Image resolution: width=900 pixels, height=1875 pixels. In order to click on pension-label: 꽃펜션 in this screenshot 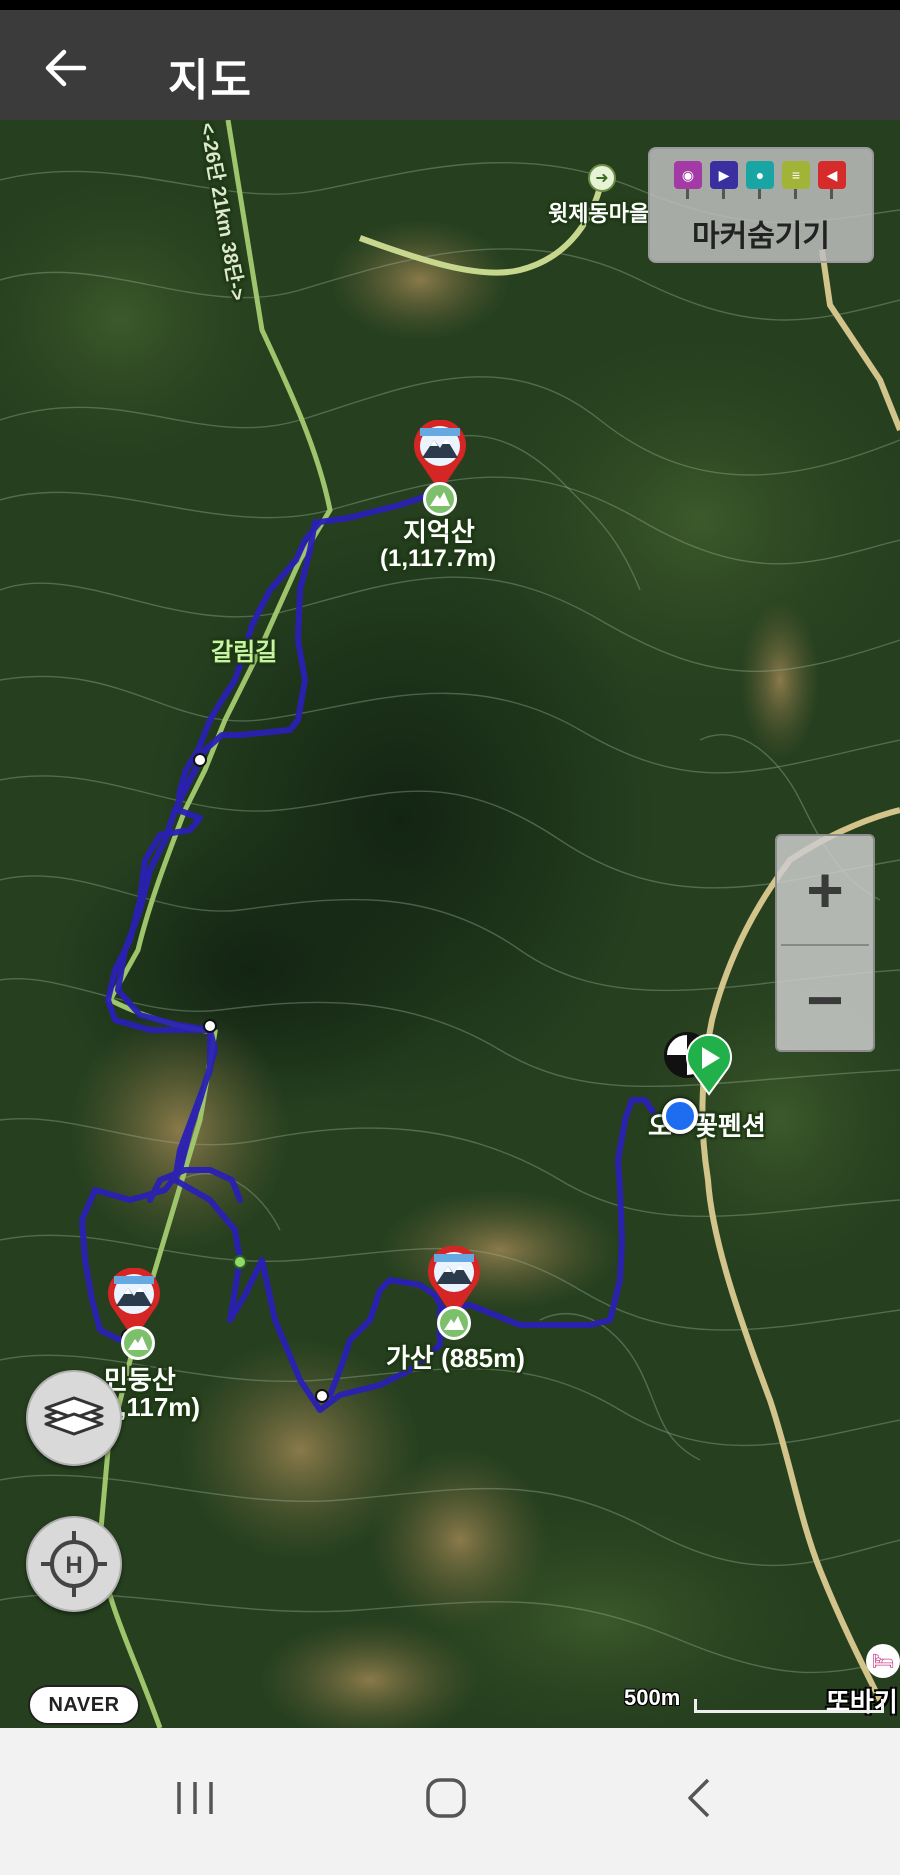, I will do `click(730, 1126)`.